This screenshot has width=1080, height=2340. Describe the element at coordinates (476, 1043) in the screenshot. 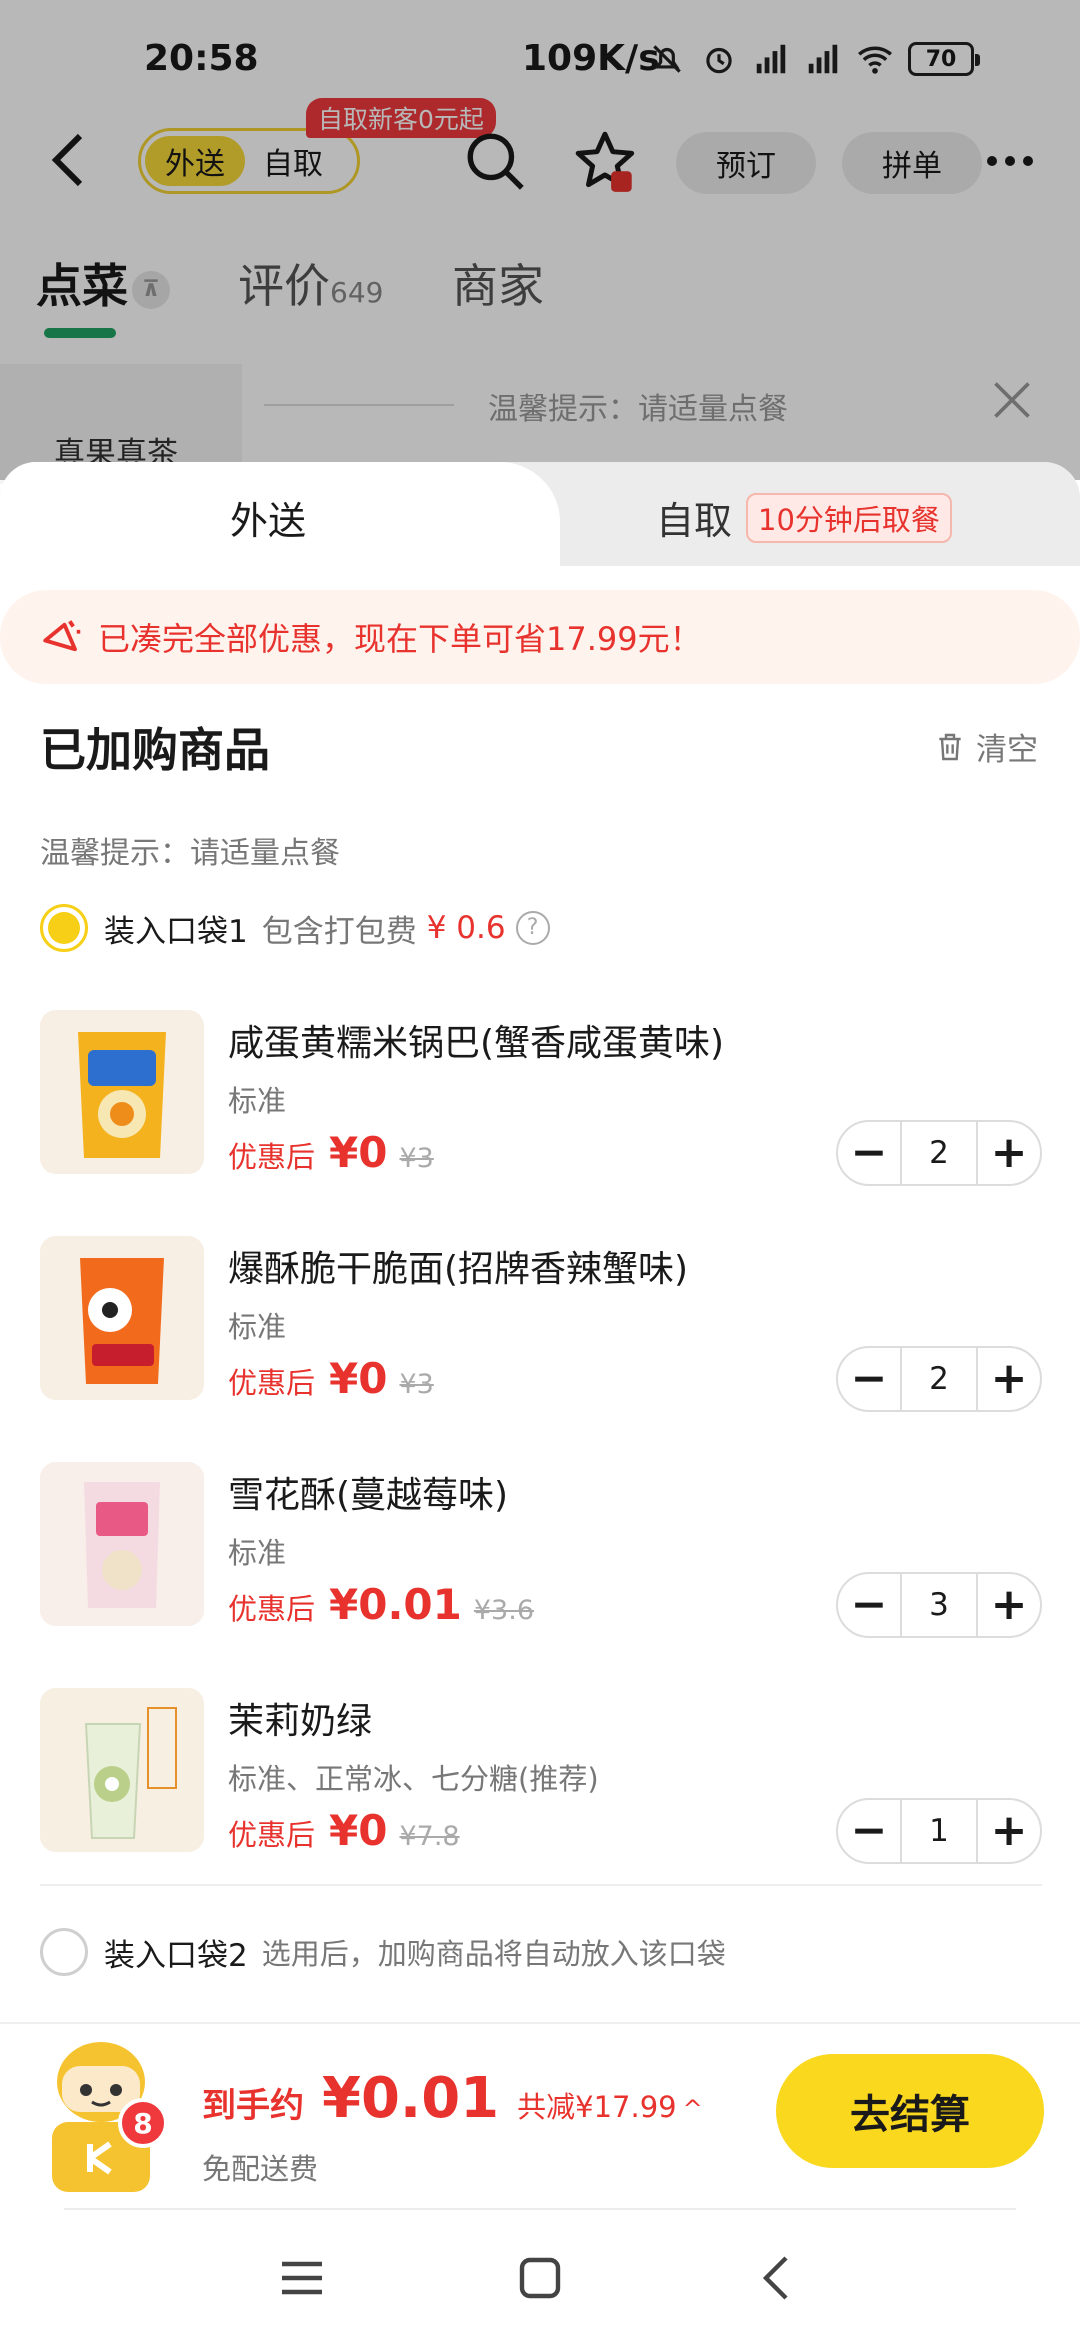

I see `item-name: 咸蛋黄糯米锅巴(蟹香咸蛋黄味)` at that location.